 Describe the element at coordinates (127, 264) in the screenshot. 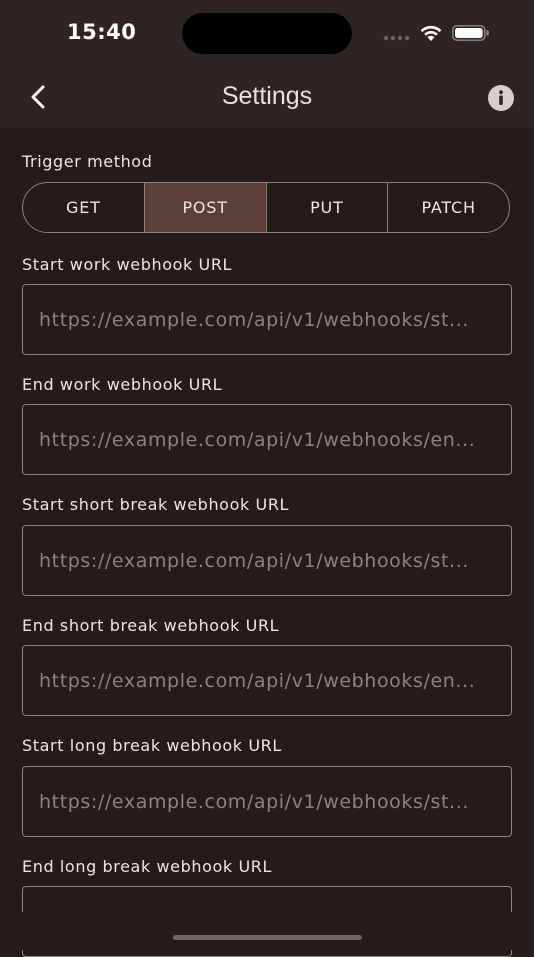

I see `start-work-label: Start work webhook URL` at that location.